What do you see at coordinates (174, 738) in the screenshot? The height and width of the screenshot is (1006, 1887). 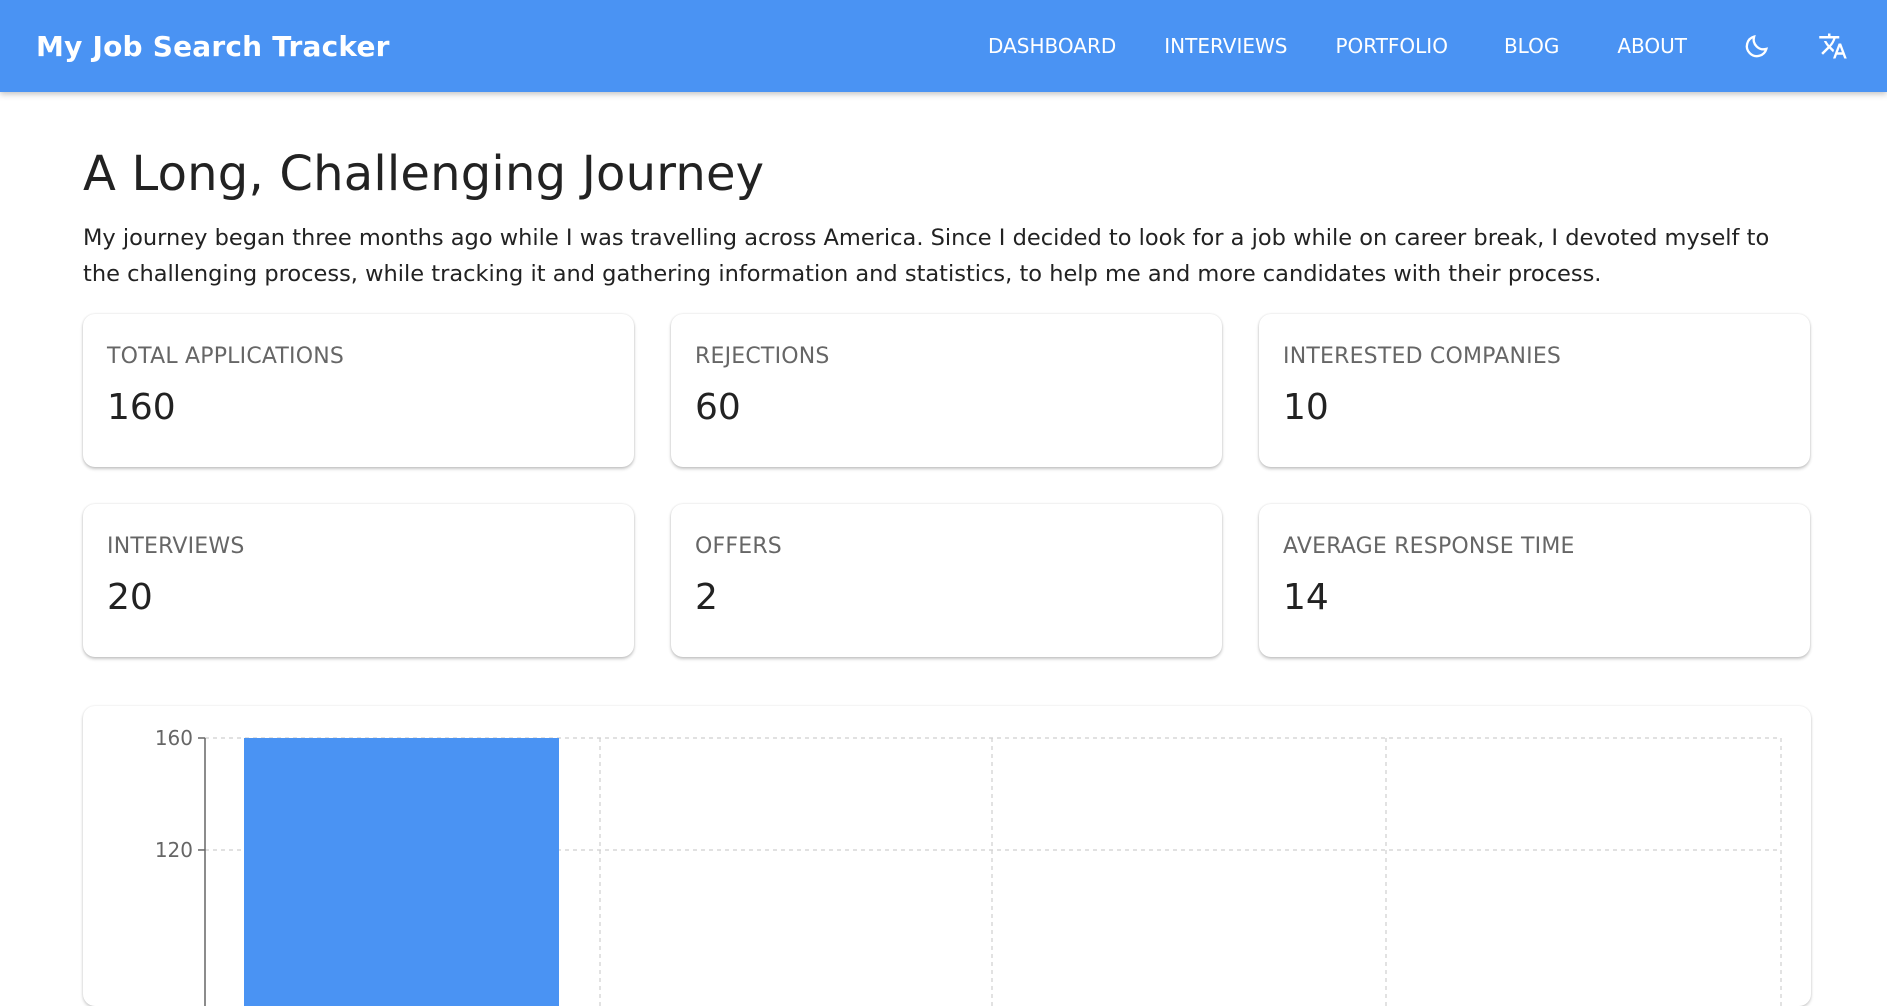 I see `y-tick-label: 160` at bounding box center [174, 738].